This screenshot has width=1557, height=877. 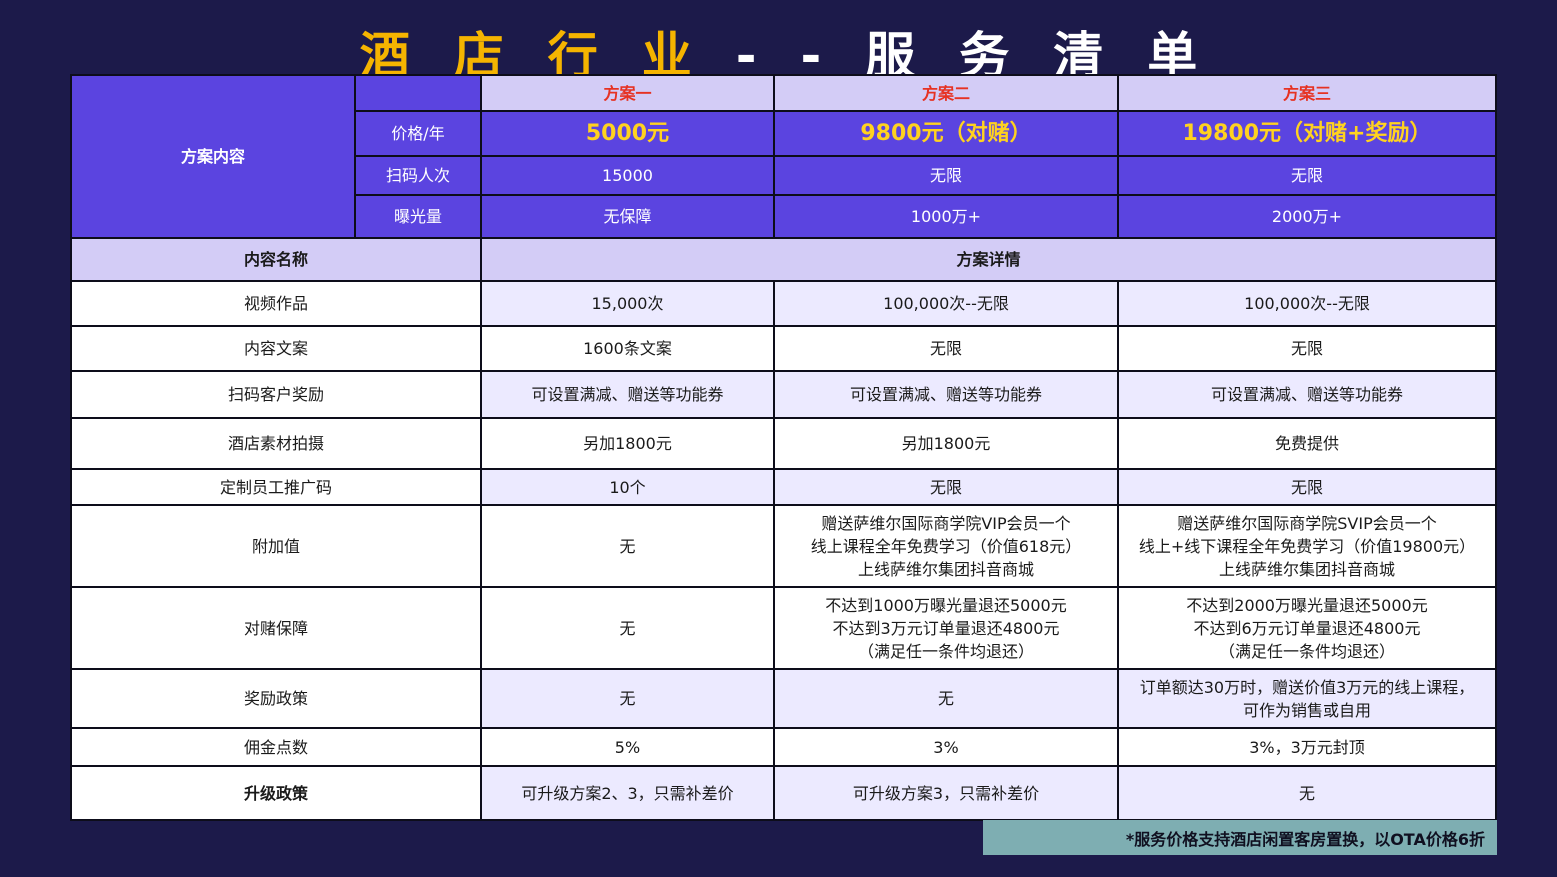 What do you see at coordinates (418, 216) in the screenshot?
I see `exposure-label: 曝光量` at bounding box center [418, 216].